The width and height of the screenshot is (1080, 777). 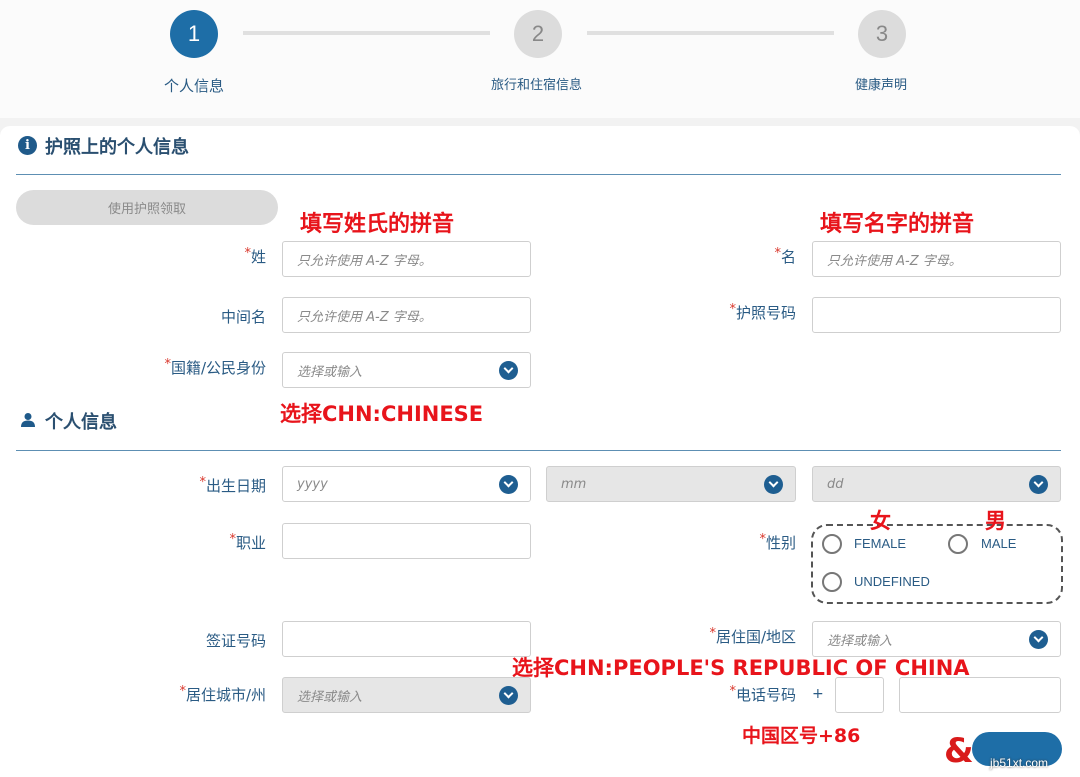 I want to click on passport-number-input, so click(x=936, y=315).